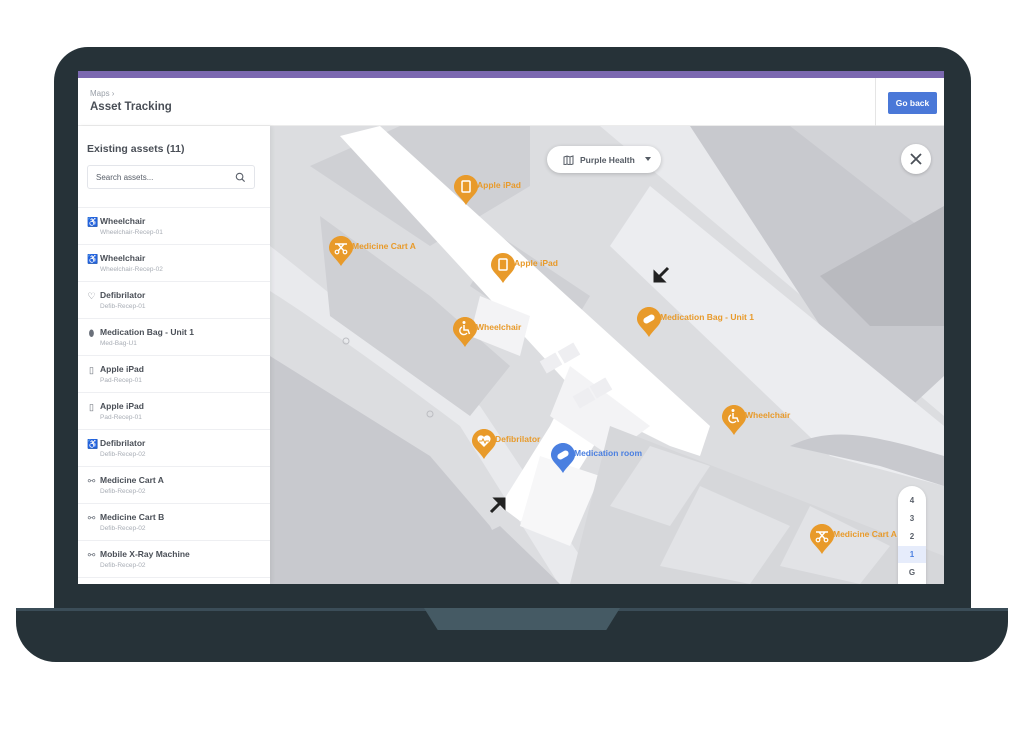 Image resolution: width=1024 pixels, height=736 pixels. Describe the element at coordinates (648, 159) in the screenshot. I see `chevron-down-icon` at that location.